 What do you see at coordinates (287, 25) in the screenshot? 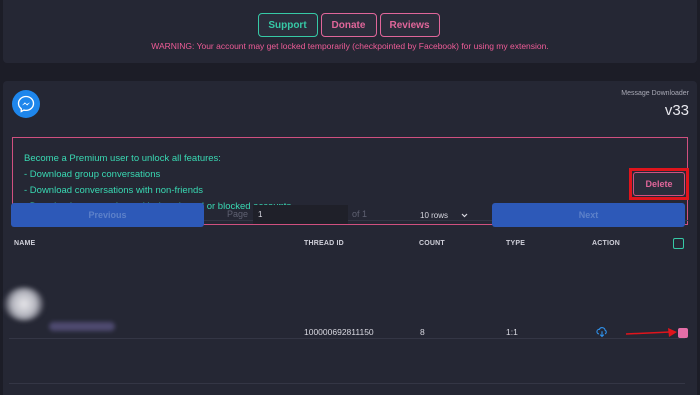
I see `support-button: Support` at bounding box center [287, 25].